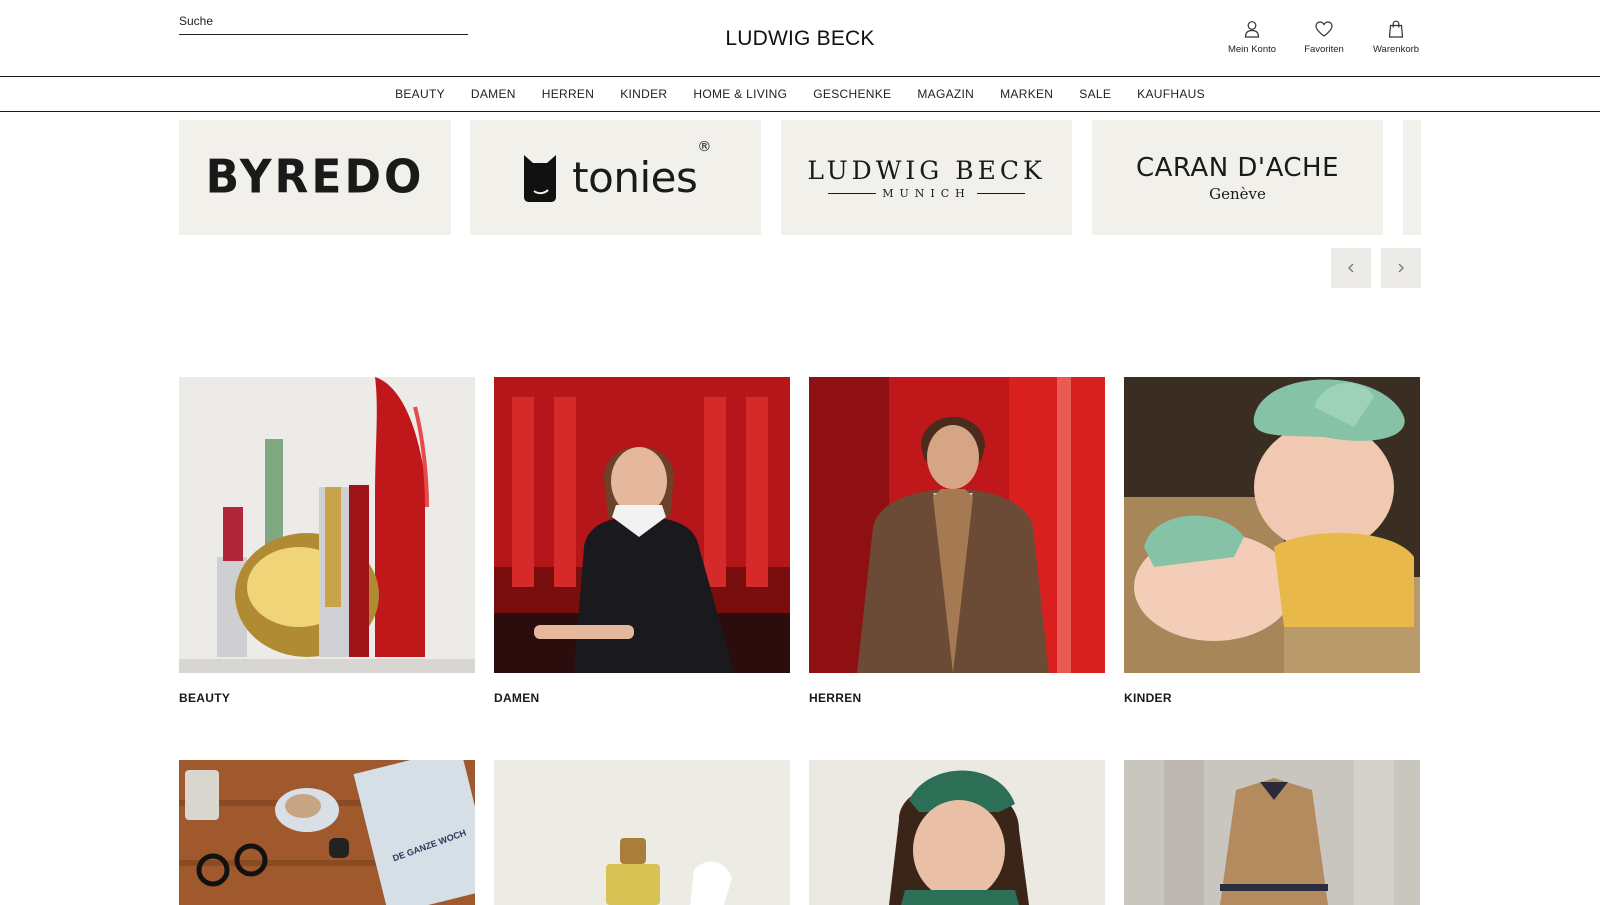 This screenshot has height=905, width=1600. What do you see at coordinates (926, 170) in the screenshot?
I see `brand-logo-ludwig-beck: LUDWIG BECK` at bounding box center [926, 170].